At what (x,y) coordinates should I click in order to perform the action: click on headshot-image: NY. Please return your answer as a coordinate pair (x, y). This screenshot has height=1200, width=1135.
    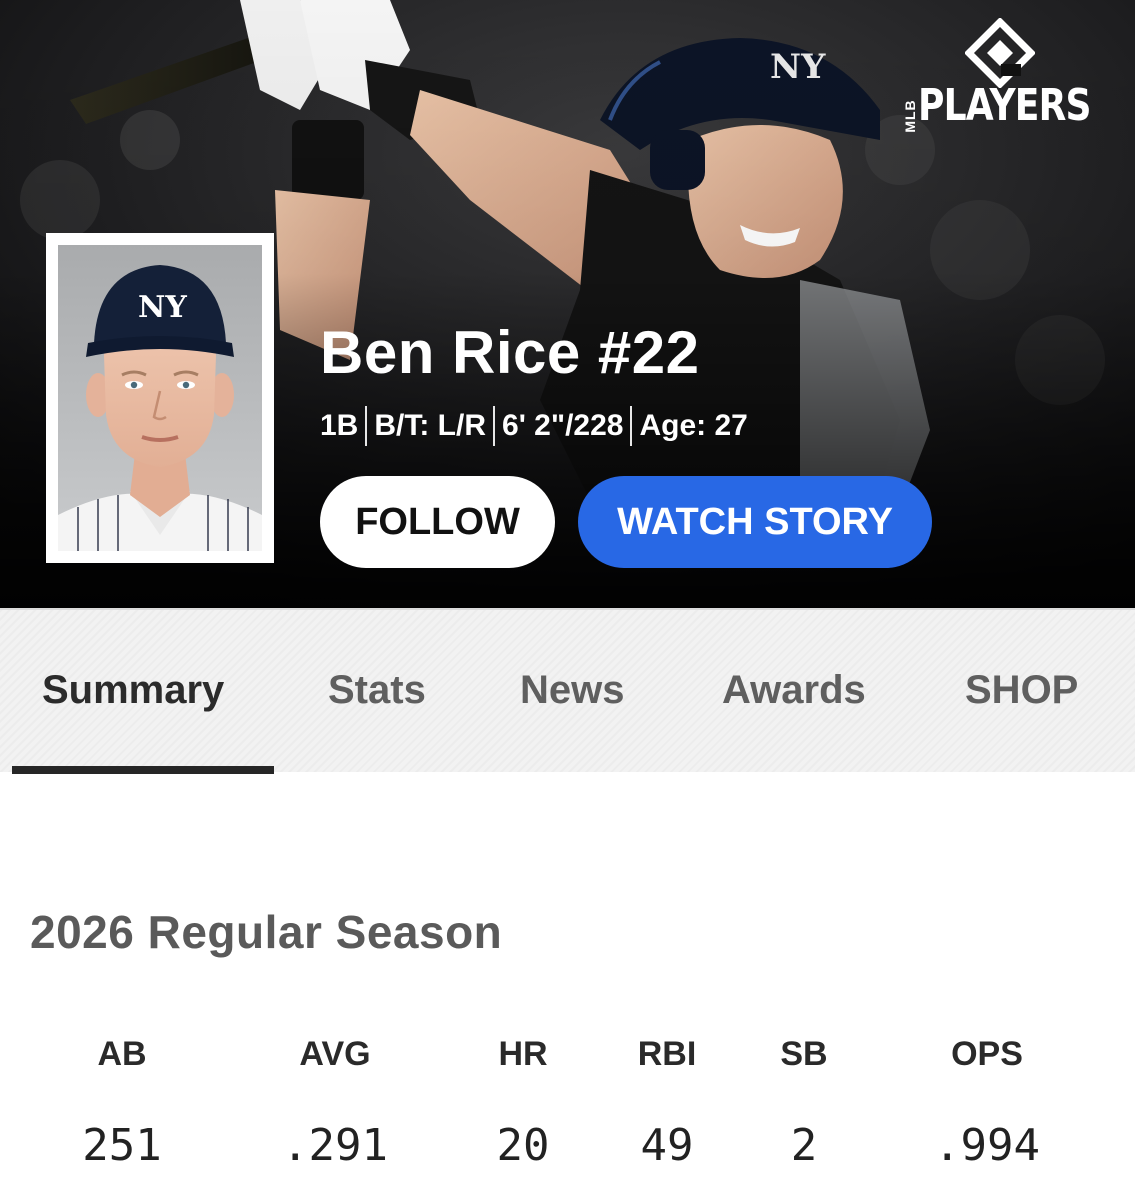
    Looking at the image, I should click on (160, 398).